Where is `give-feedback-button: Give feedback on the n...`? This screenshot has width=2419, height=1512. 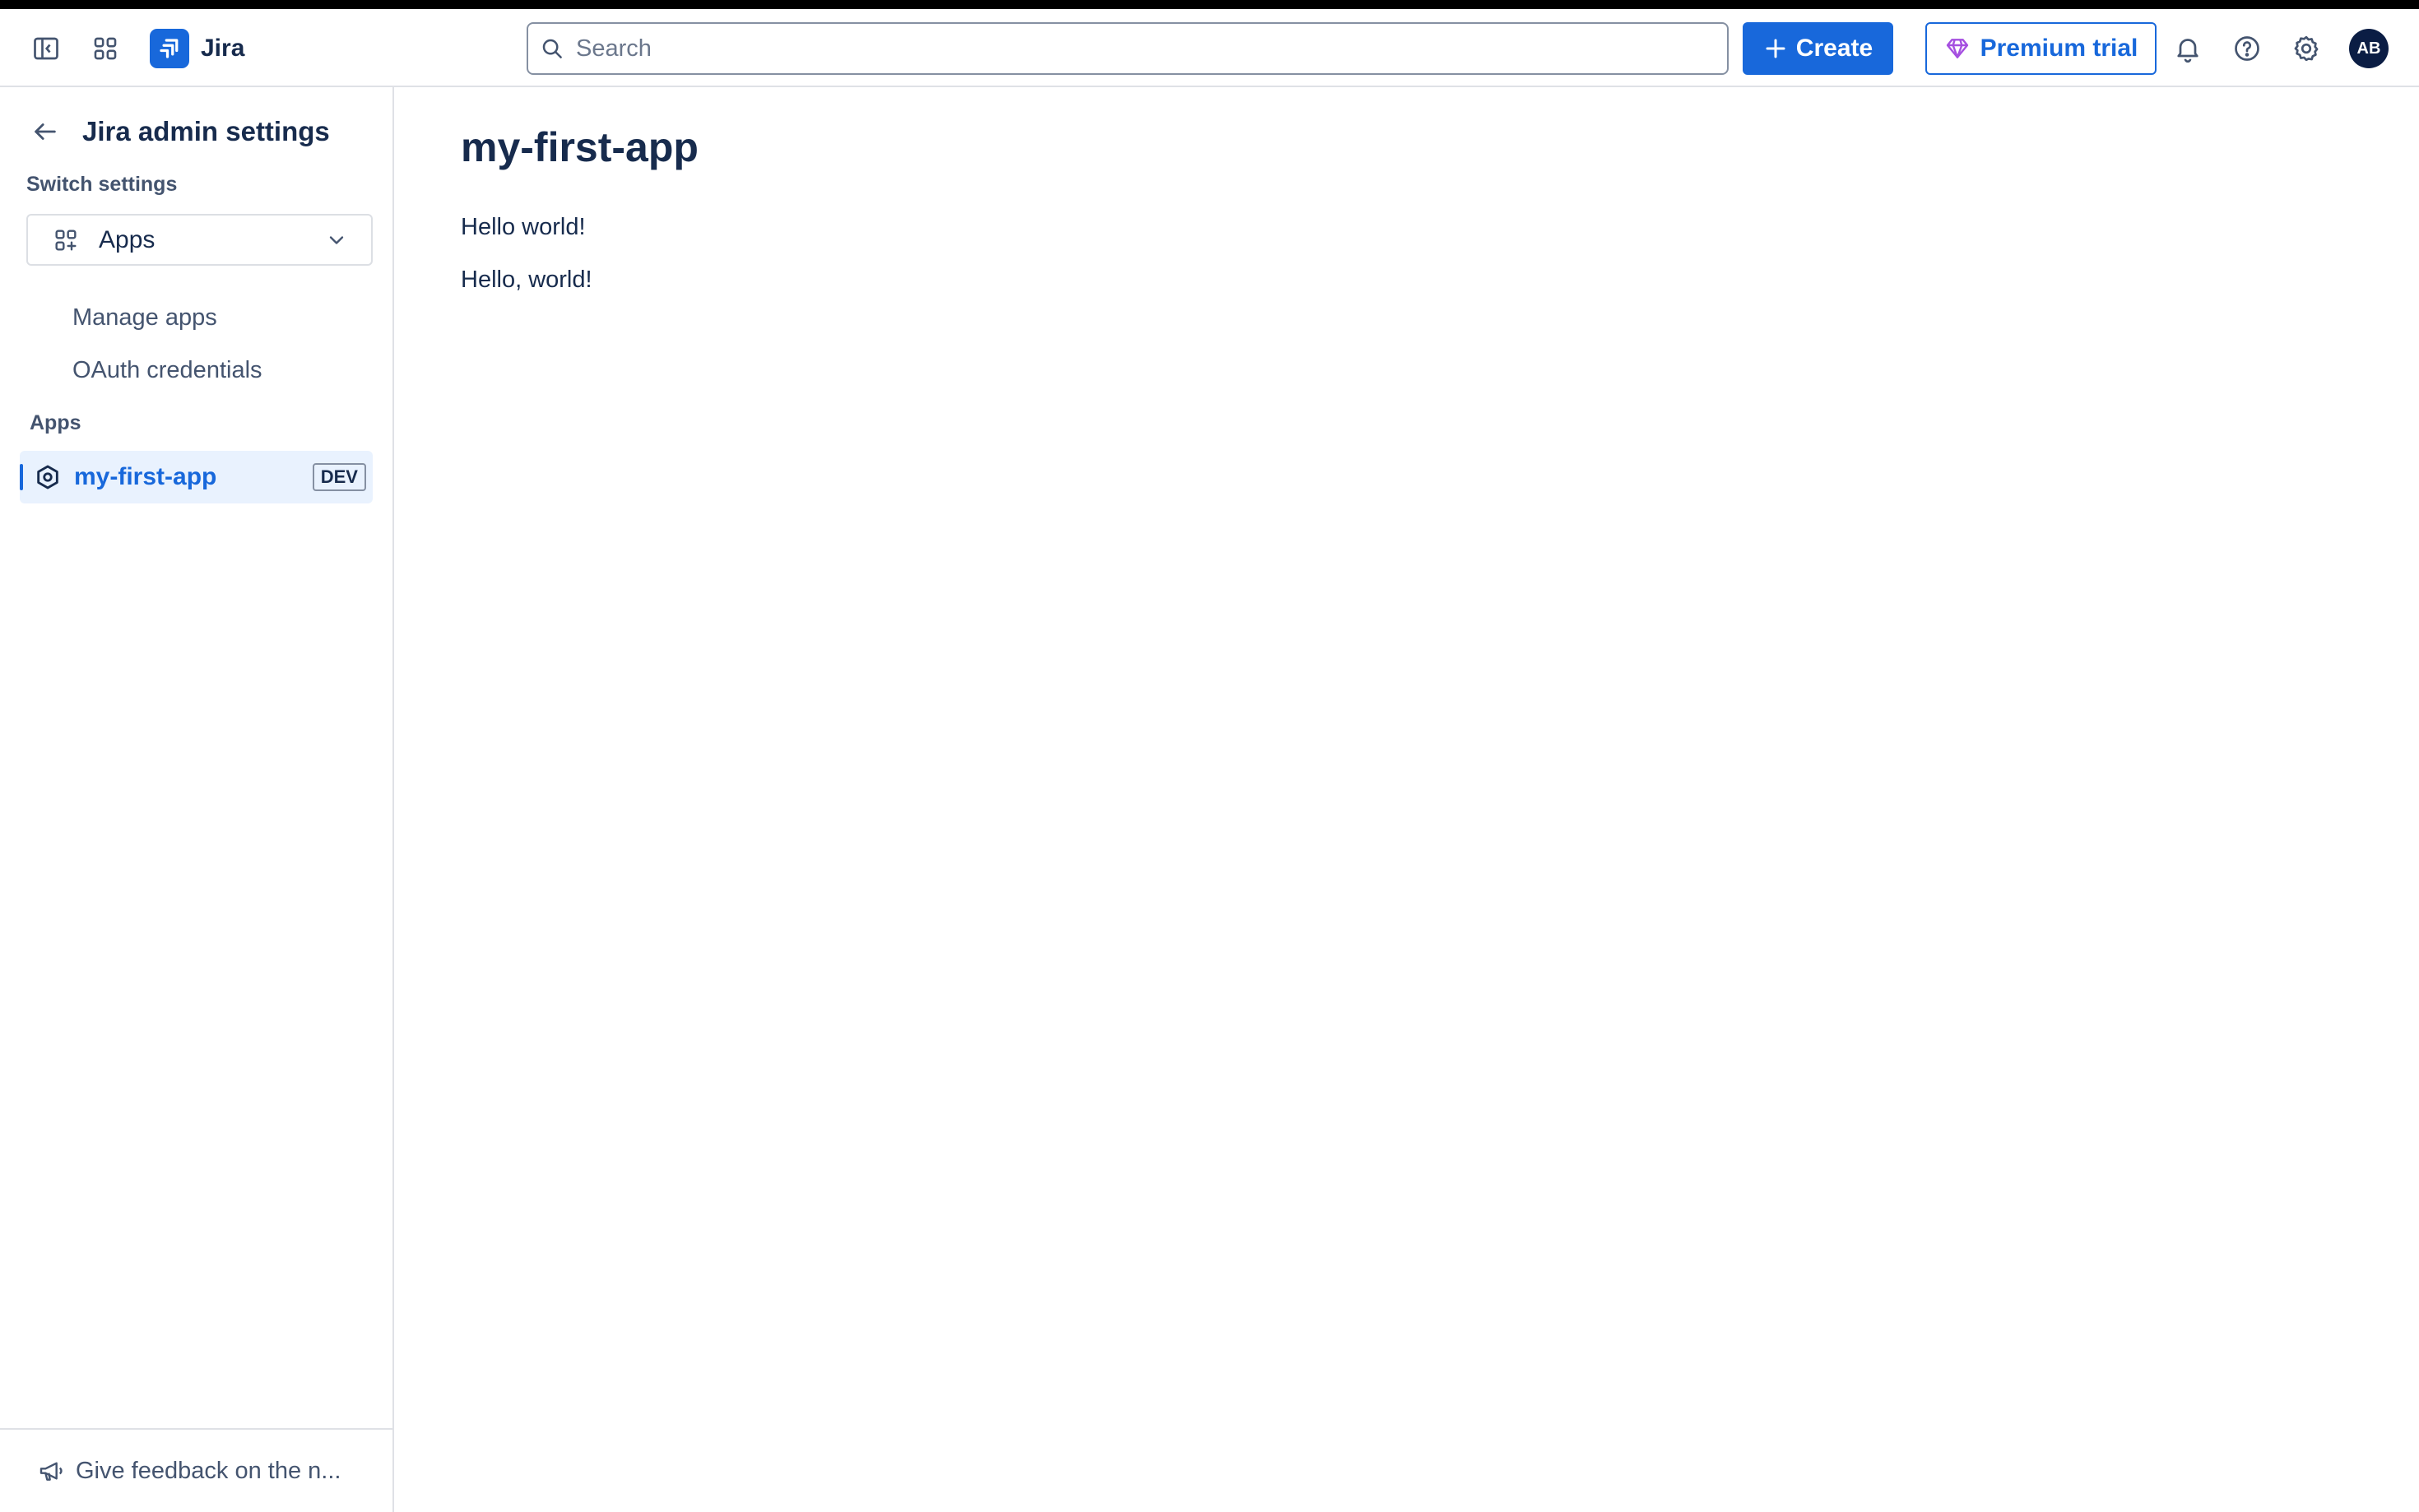 give-feedback-button: Give feedback on the n... is located at coordinates (196, 1470).